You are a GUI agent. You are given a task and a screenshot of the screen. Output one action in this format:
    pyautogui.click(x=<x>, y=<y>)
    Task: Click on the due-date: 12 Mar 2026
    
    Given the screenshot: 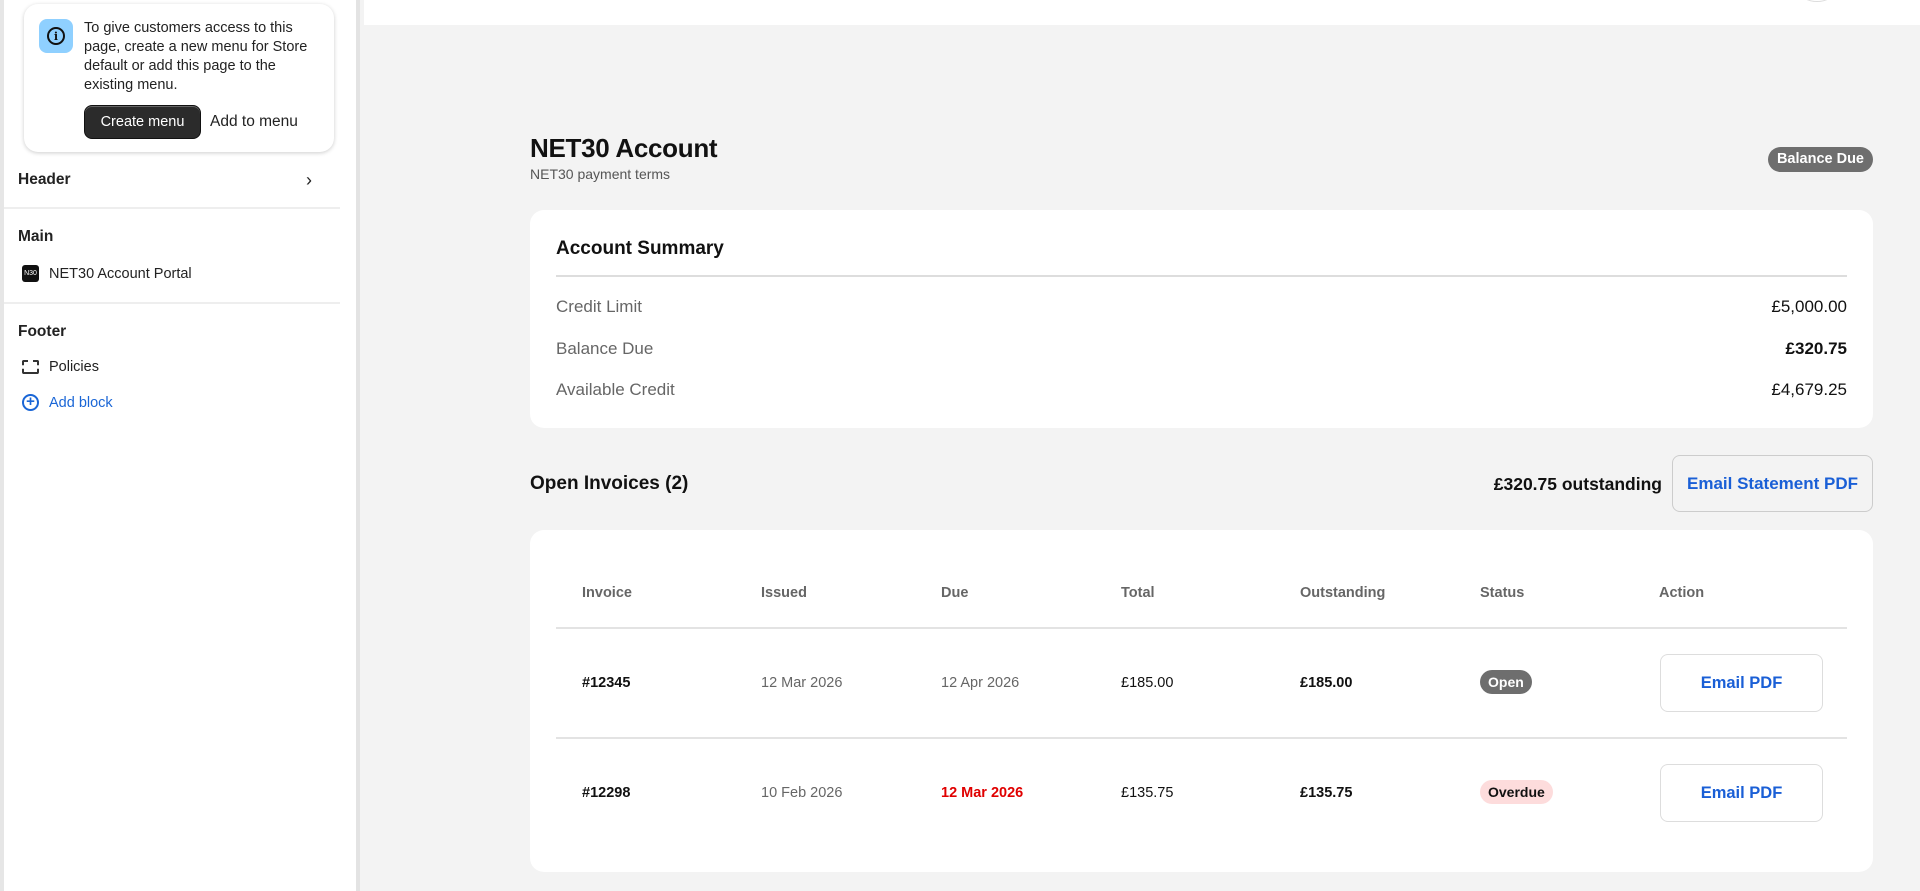 What is the action you would take?
    pyautogui.click(x=982, y=793)
    